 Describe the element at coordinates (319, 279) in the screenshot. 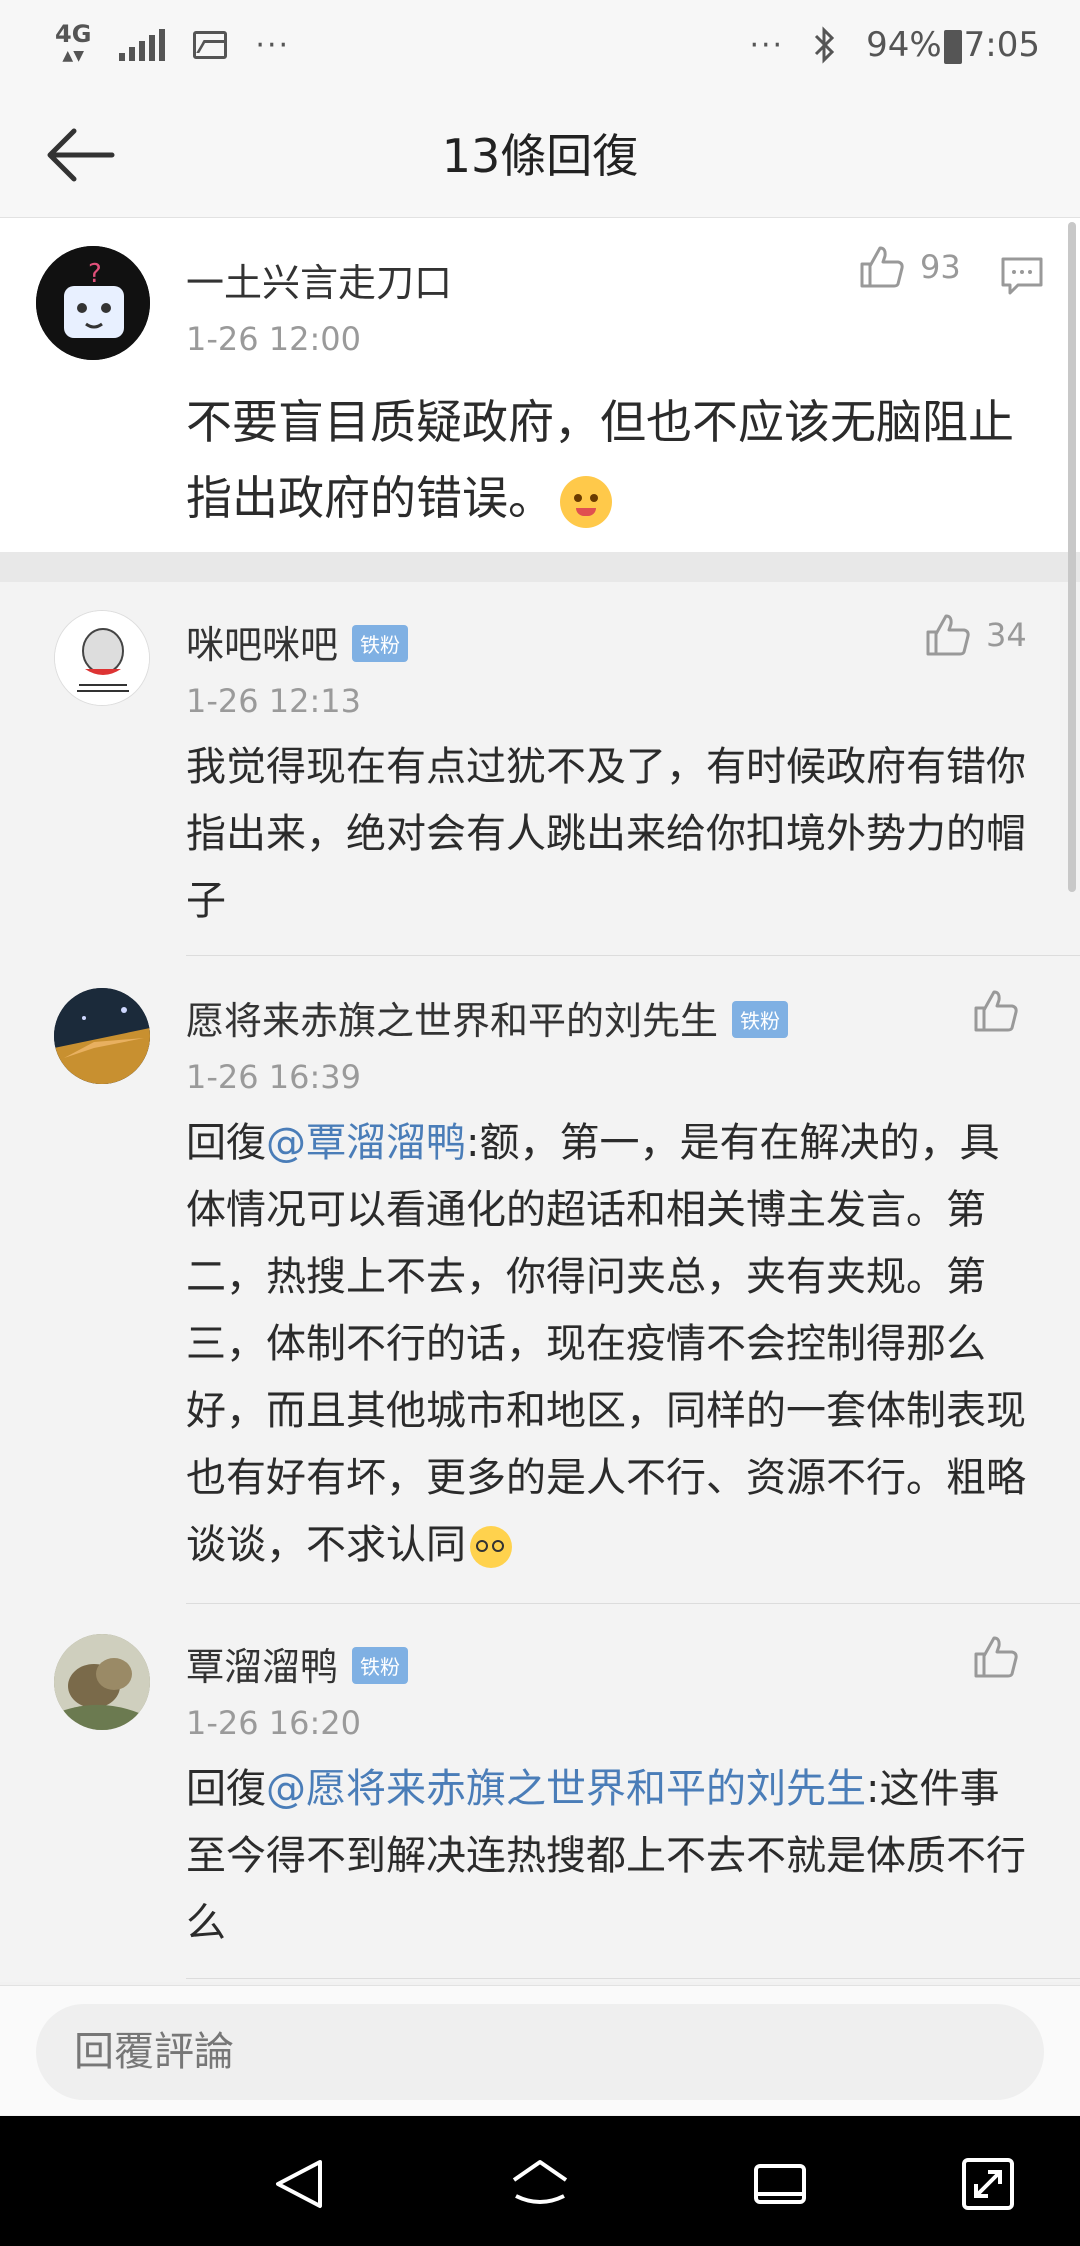

I see `comment-author: 一土兴言走刀口` at that location.